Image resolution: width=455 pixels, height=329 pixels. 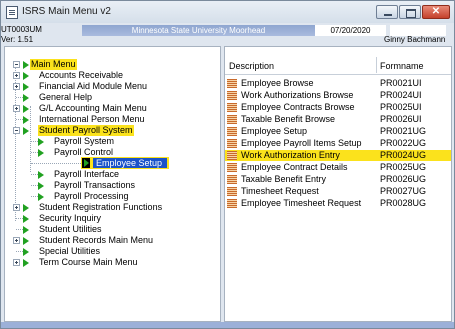 I want to click on tree-item-payroll-system: Payroll System, so click(x=112, y=141).